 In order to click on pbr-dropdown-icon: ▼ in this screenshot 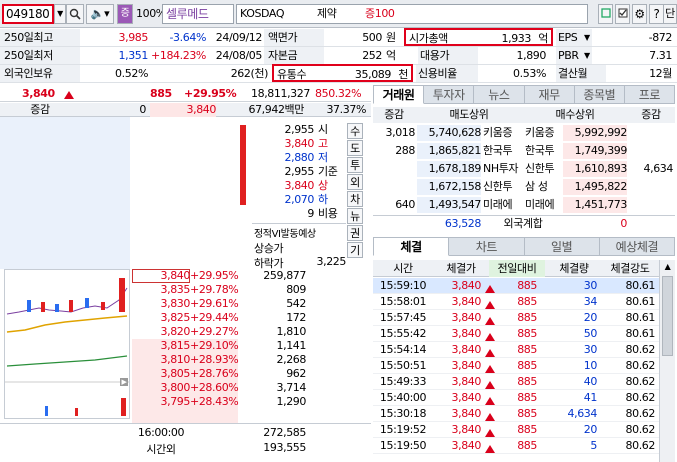, I will do `click(589, 55)`.